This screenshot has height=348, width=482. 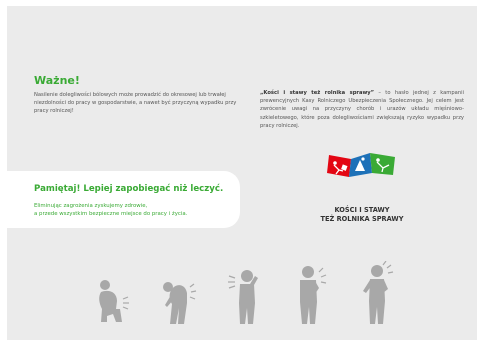 I want to click on kneeling-person-back-pain-icon, so click(x=114, y=301).